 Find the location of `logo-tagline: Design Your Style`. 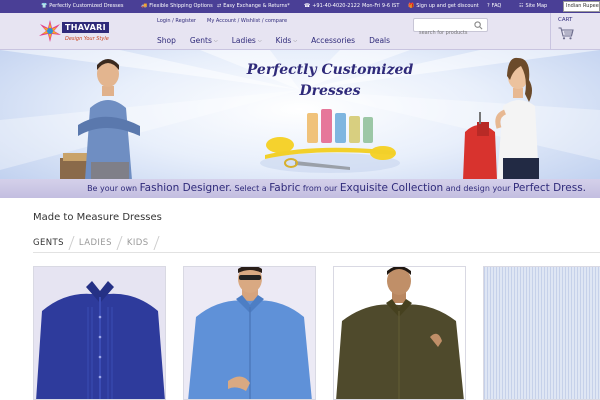

logo-tagline: Design Your Style is located at coordinates (87, 39).